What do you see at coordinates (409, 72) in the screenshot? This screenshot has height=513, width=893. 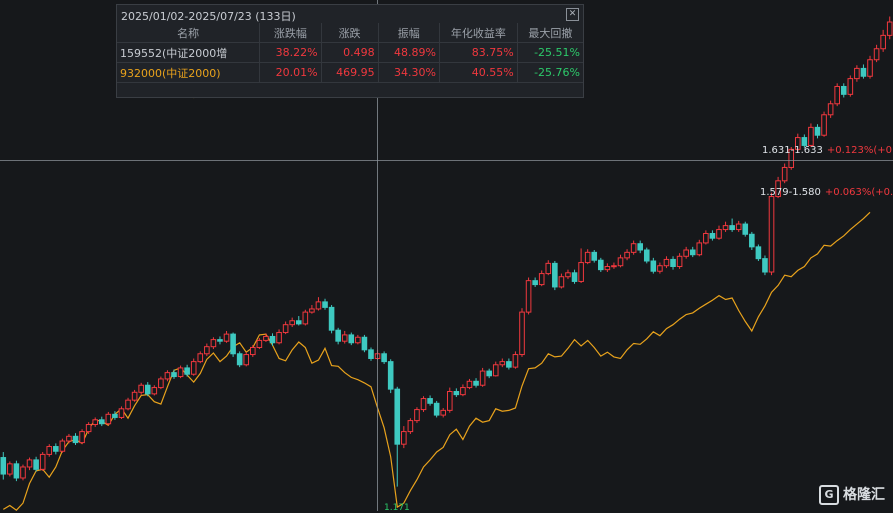 I see `row-amplitude: 34.30%` at bounding box center [409, 72].